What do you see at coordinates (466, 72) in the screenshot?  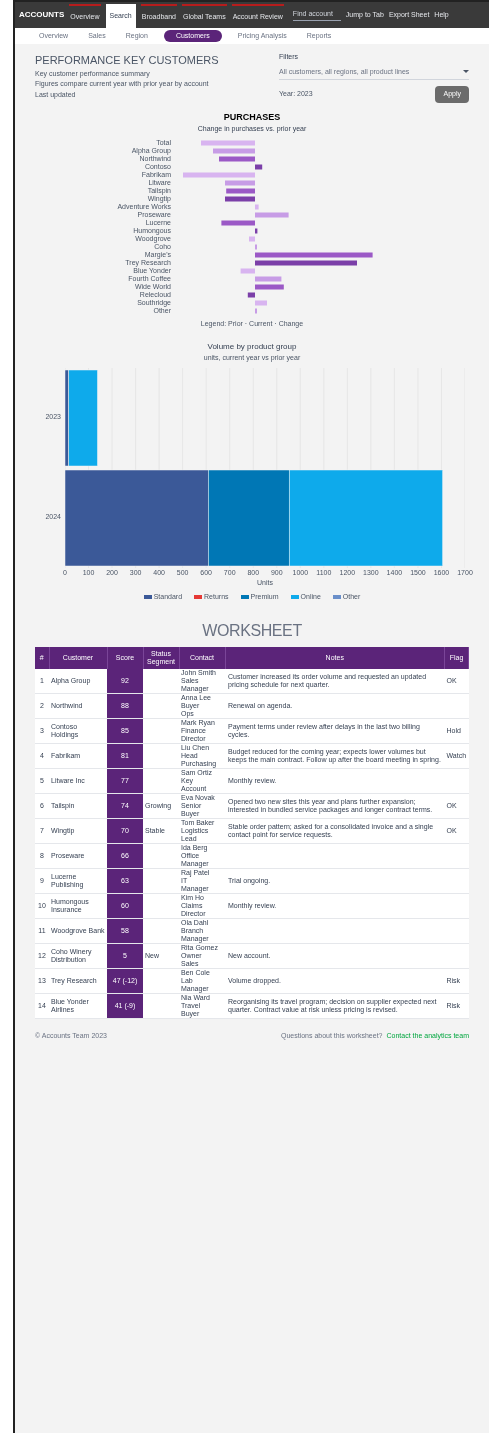 I see `dropdown-caret-icon` at bounding box center [466, 72].